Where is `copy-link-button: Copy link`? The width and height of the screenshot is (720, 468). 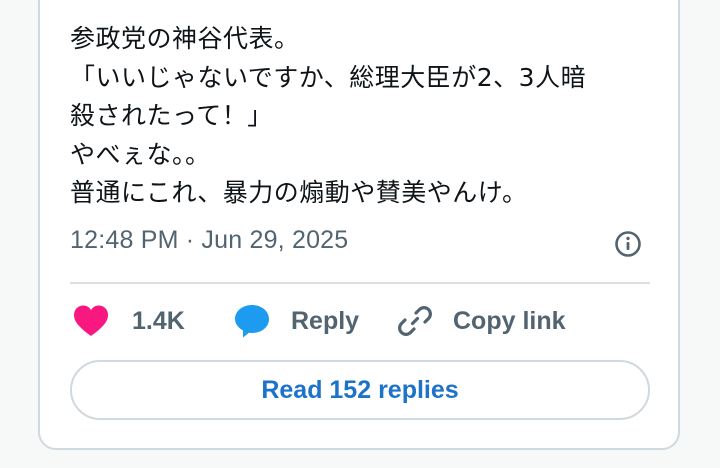 copy-link-button: Copy link is located at coordinates (481, 321).